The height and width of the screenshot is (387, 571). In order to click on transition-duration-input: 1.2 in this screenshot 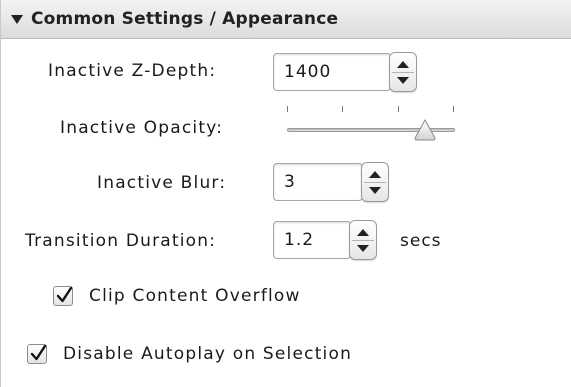, I will do `click(312, 240)`.